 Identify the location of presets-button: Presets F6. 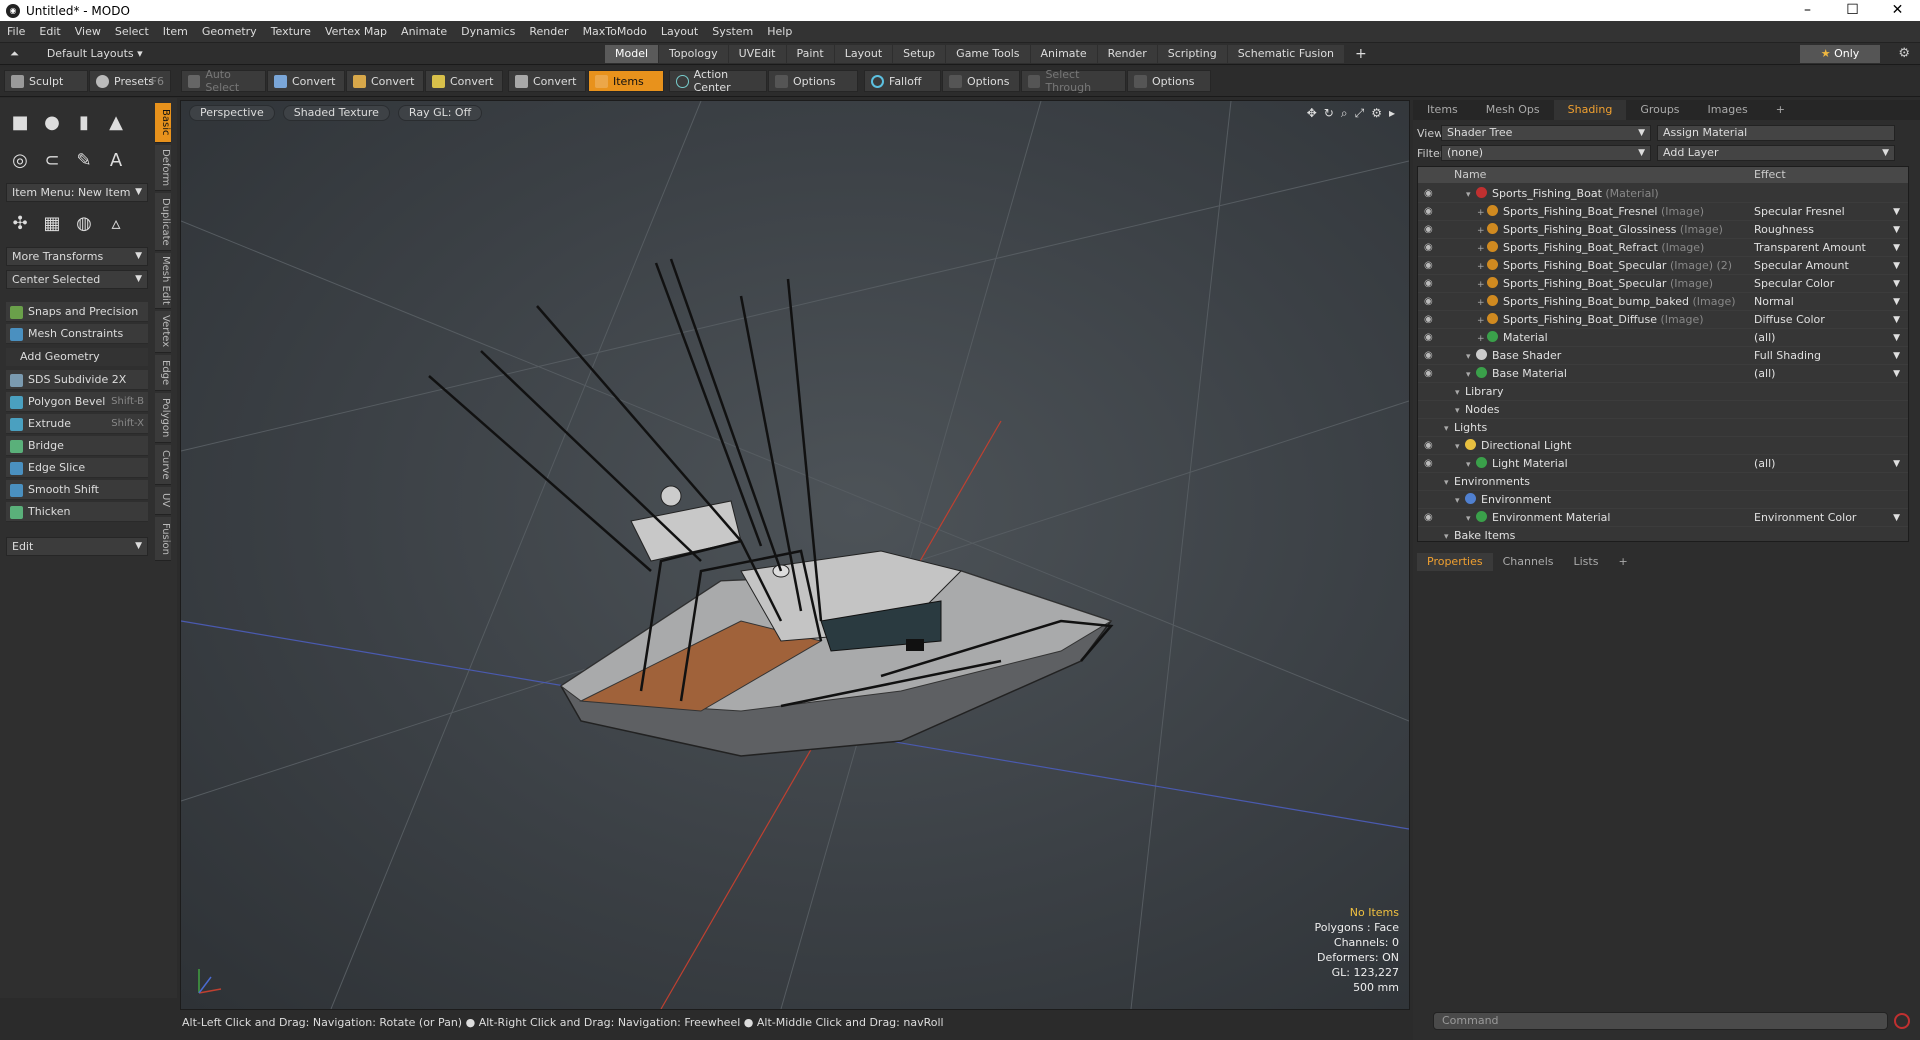
(130, 81).